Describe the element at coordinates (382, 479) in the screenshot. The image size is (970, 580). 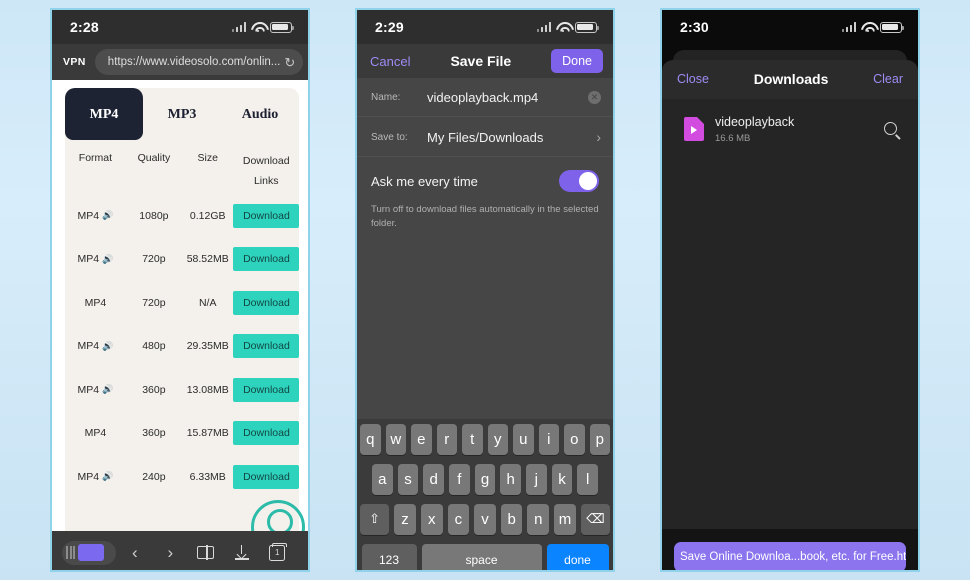
I see `key-a: a` at that location.